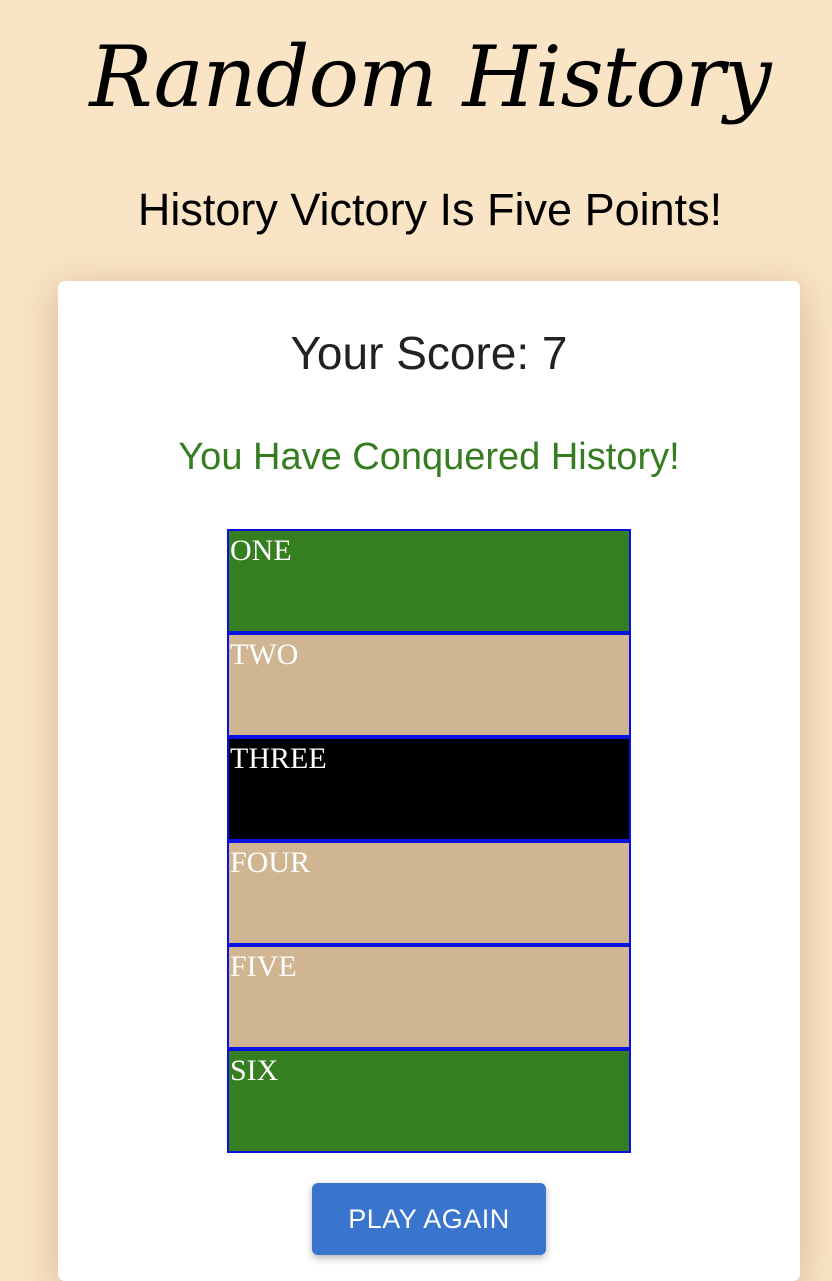 Image resolution: width=832 pixels, height=1281 pixels. Describe the element at coordinates (429, 1219) in the screenshot. I see `play-again-button: PLAY AGAIN` at that location.